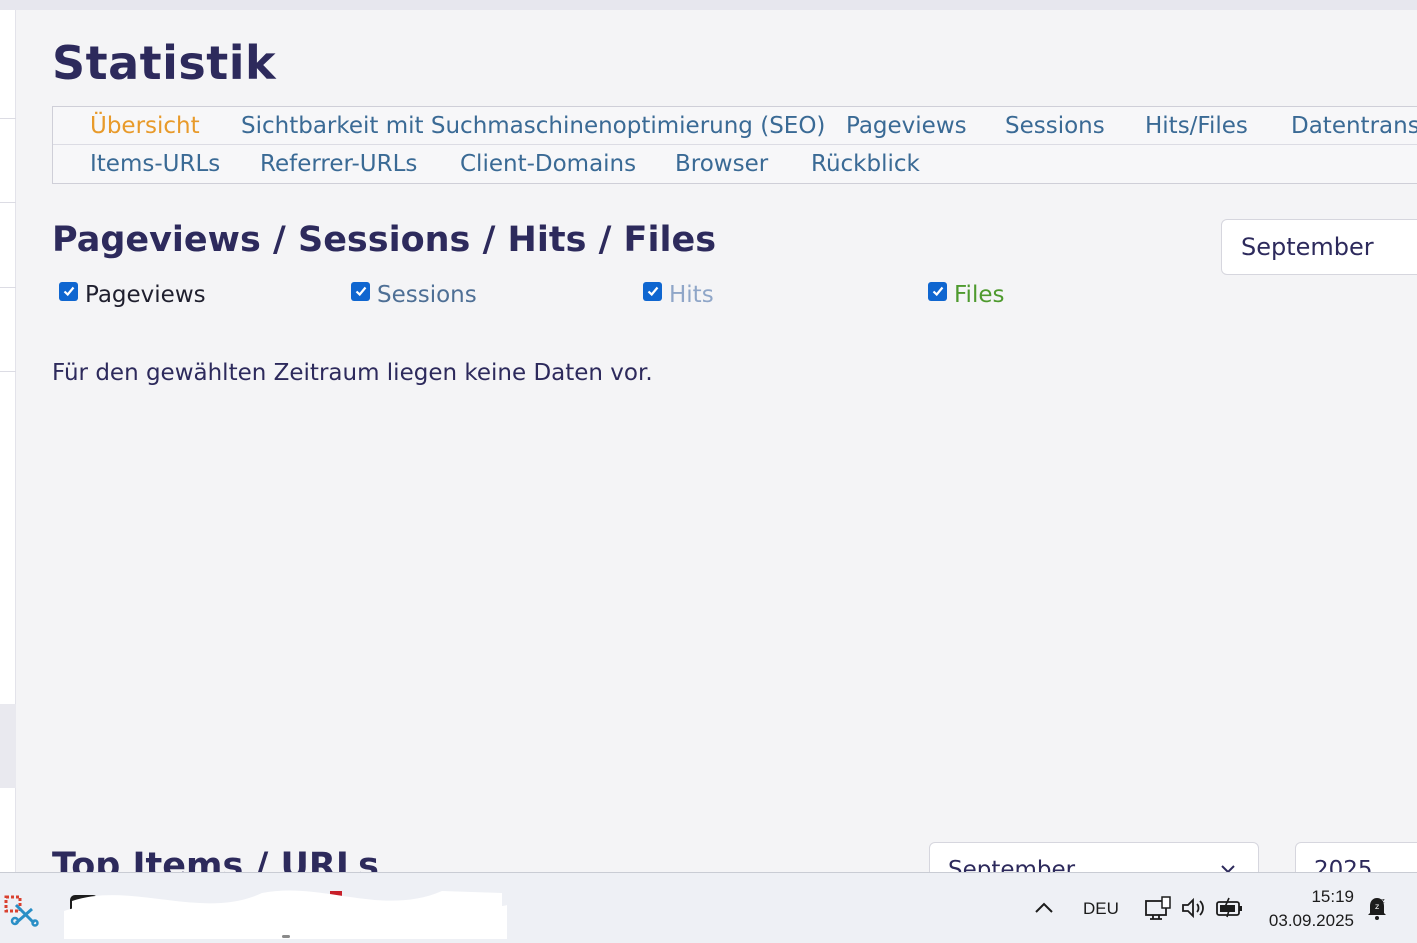 The image size is (1417, 943). I want to click on tab-hits-files: Hits/Files, so click(1196, 126).